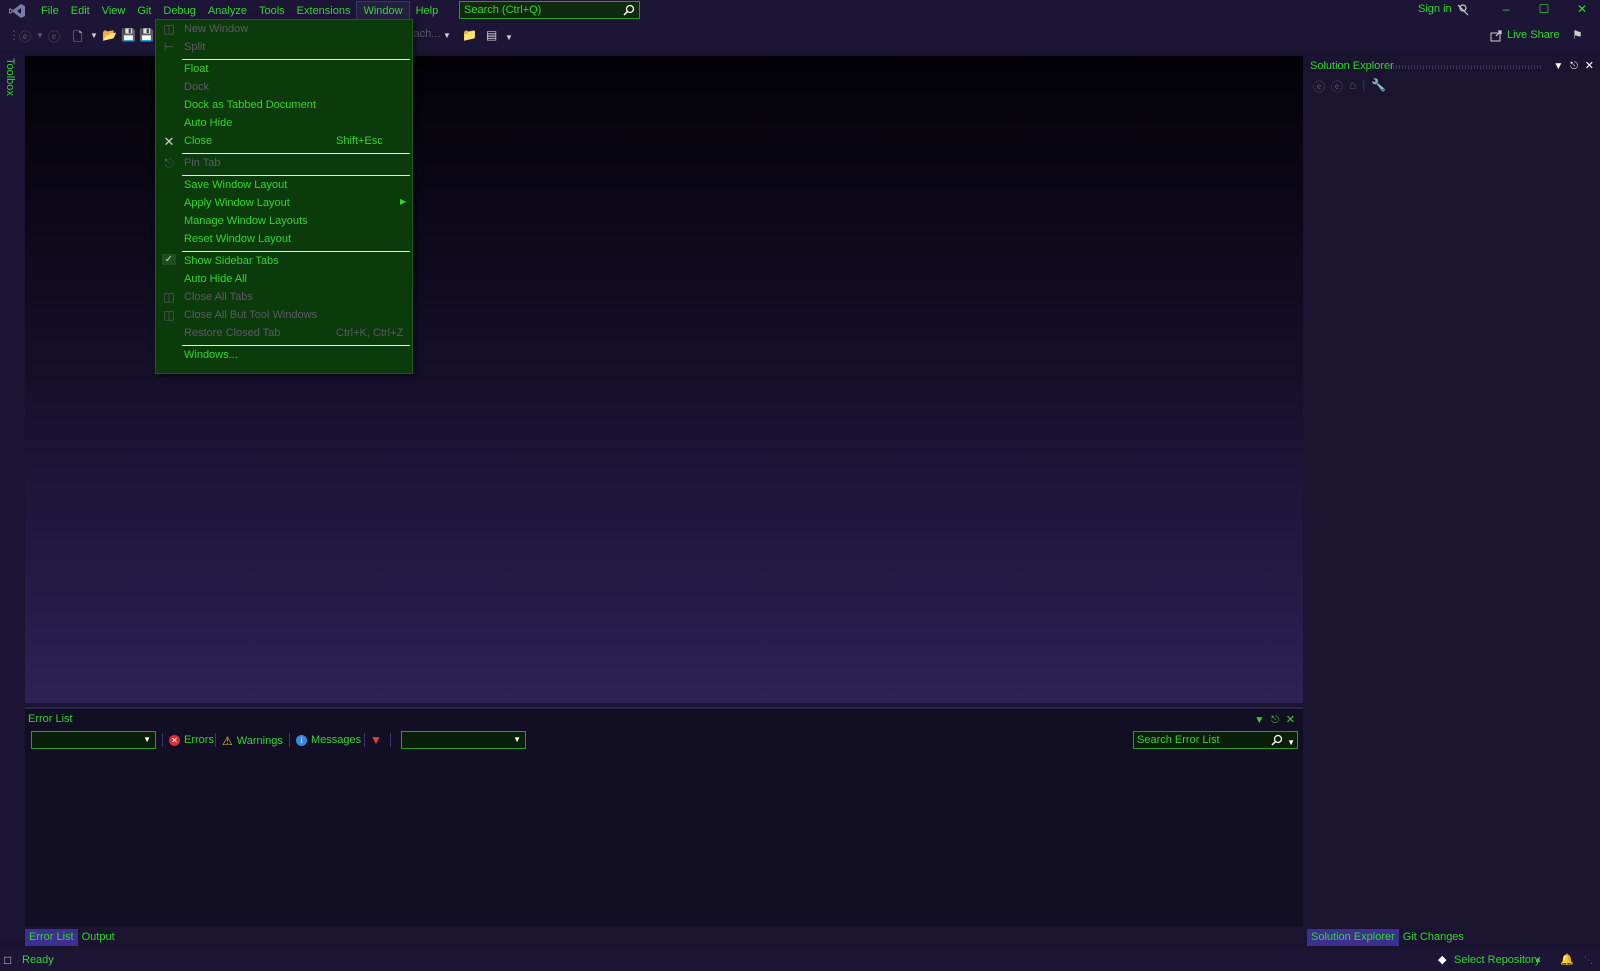  Describe the element at coordinates (1506, 10) in the screenshot. I see `minimize-icon: –` at that location.